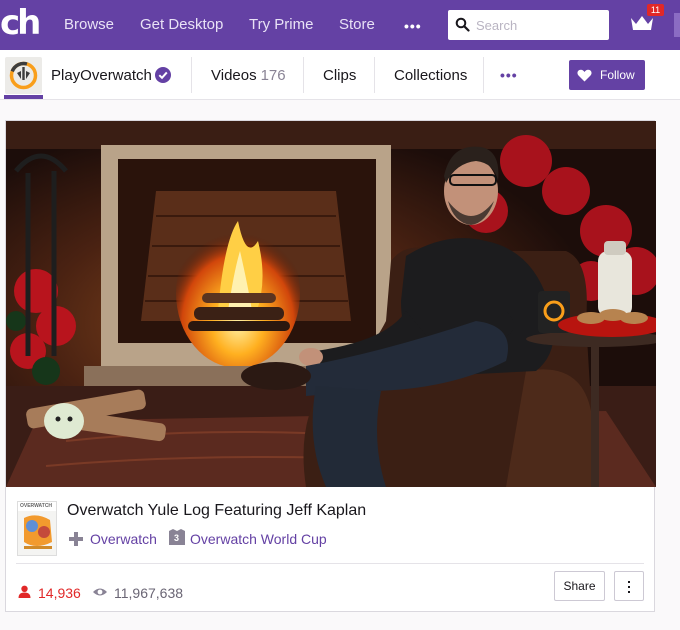 This screenshot has width=680, height=630. I want to click on tab-videos-label: Videos, so click(234, 75).